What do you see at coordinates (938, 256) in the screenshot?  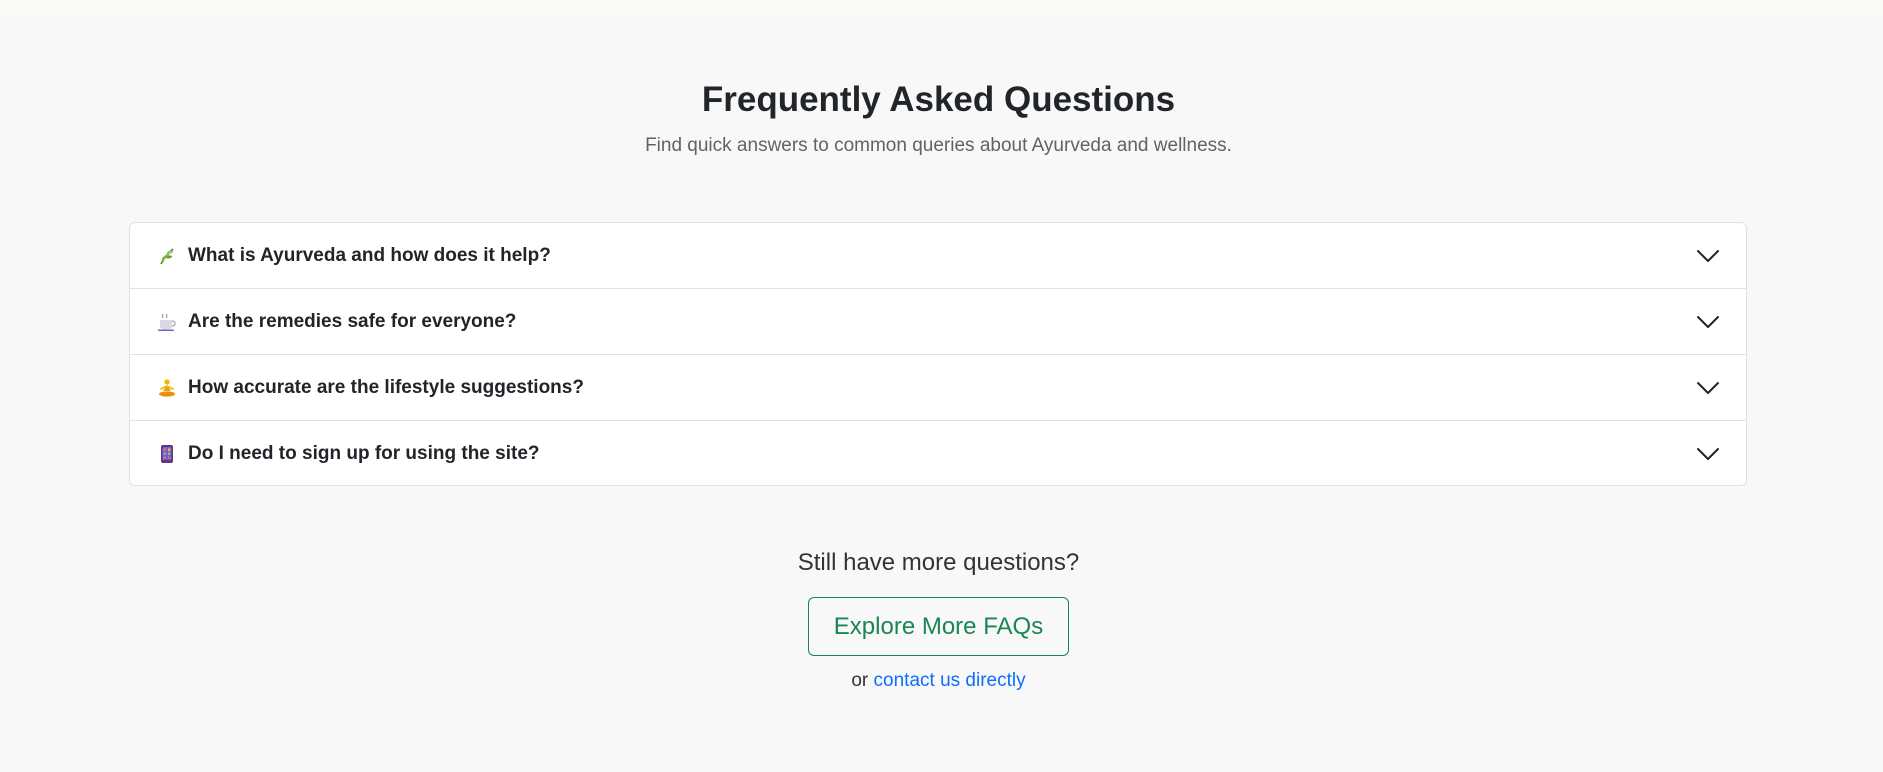 I see `faq-item-ayurveda: What is Ayurveda and how does it help?` at bounding box center [938, 256].